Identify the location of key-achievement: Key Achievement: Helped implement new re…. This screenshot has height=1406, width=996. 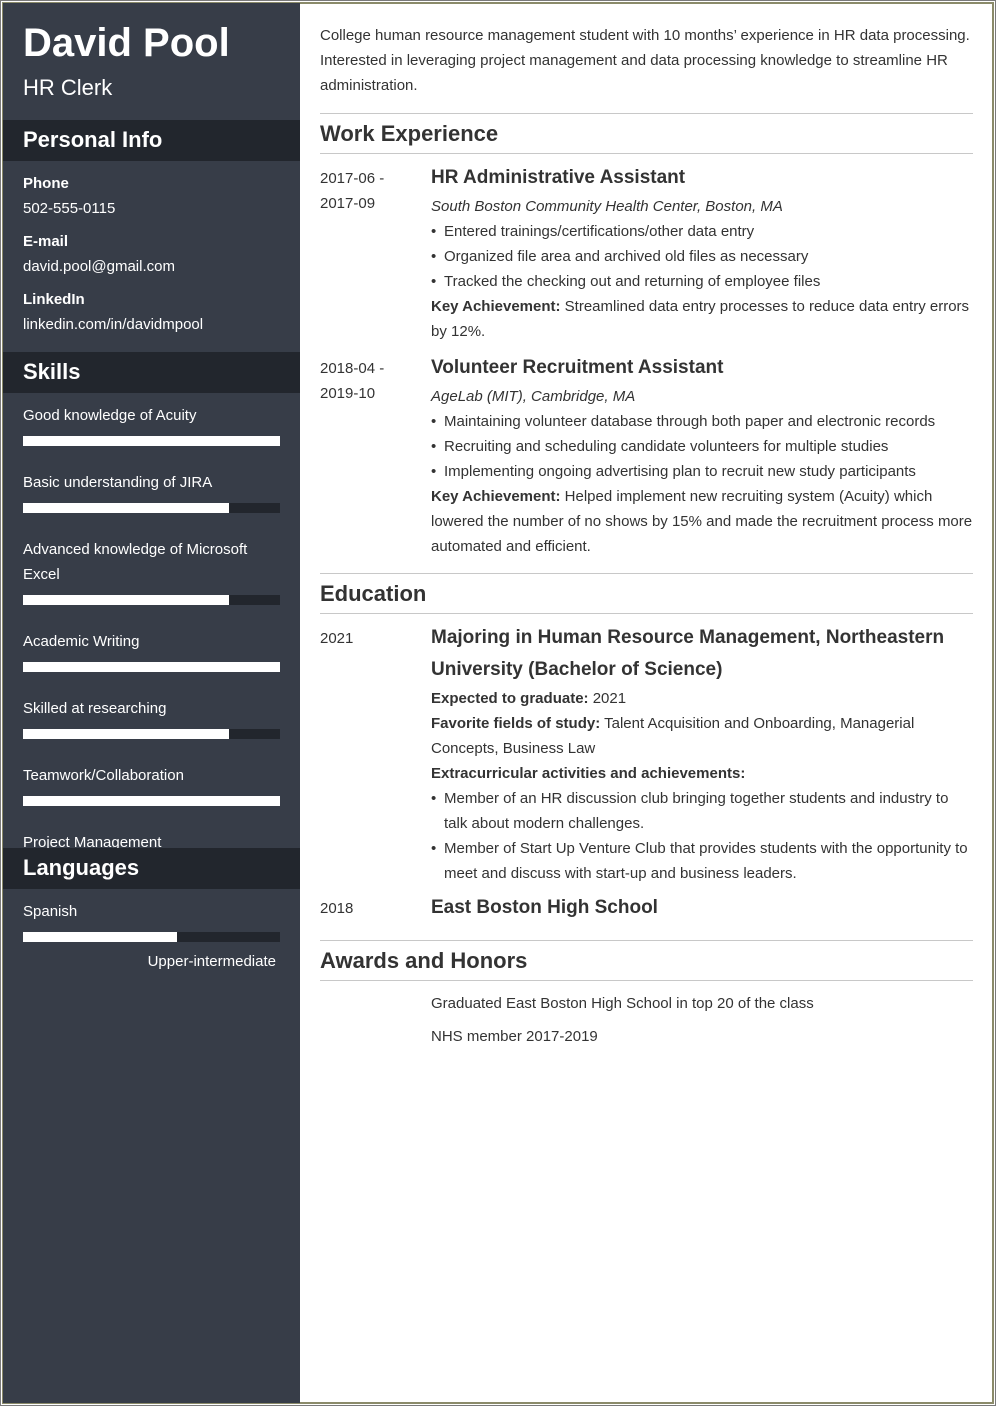
(702, 521).